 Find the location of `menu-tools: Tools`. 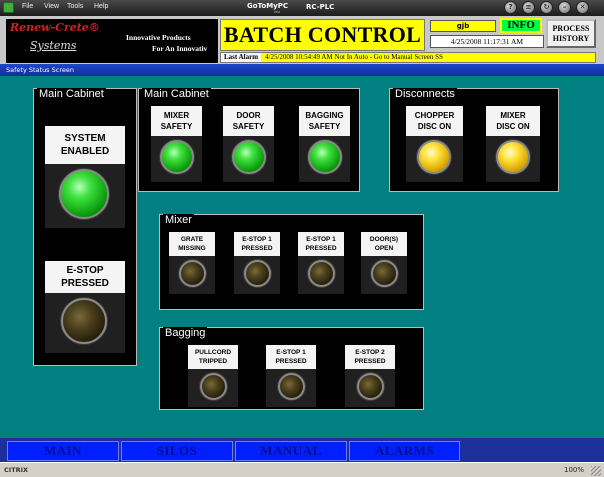

menu-tools: Tools is located at coordinates (75, 6).